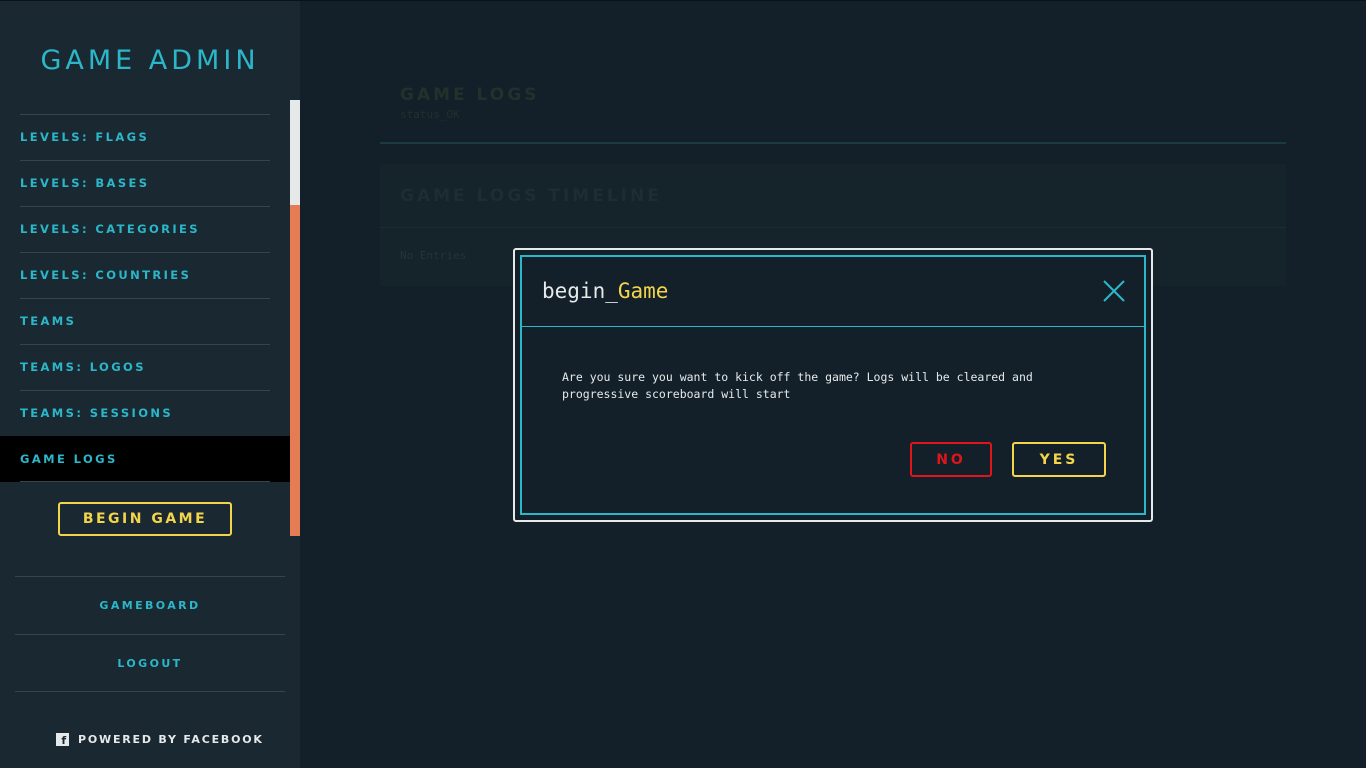  Describe the element at coordinates (97, 413) in the screenshot. I see `sidebar-item-label: TEAMS: SESSIONS` at that location.